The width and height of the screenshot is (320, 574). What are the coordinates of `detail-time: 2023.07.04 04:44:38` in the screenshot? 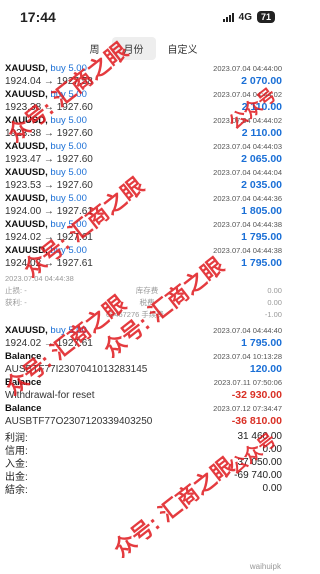 It's located at (39, 278).